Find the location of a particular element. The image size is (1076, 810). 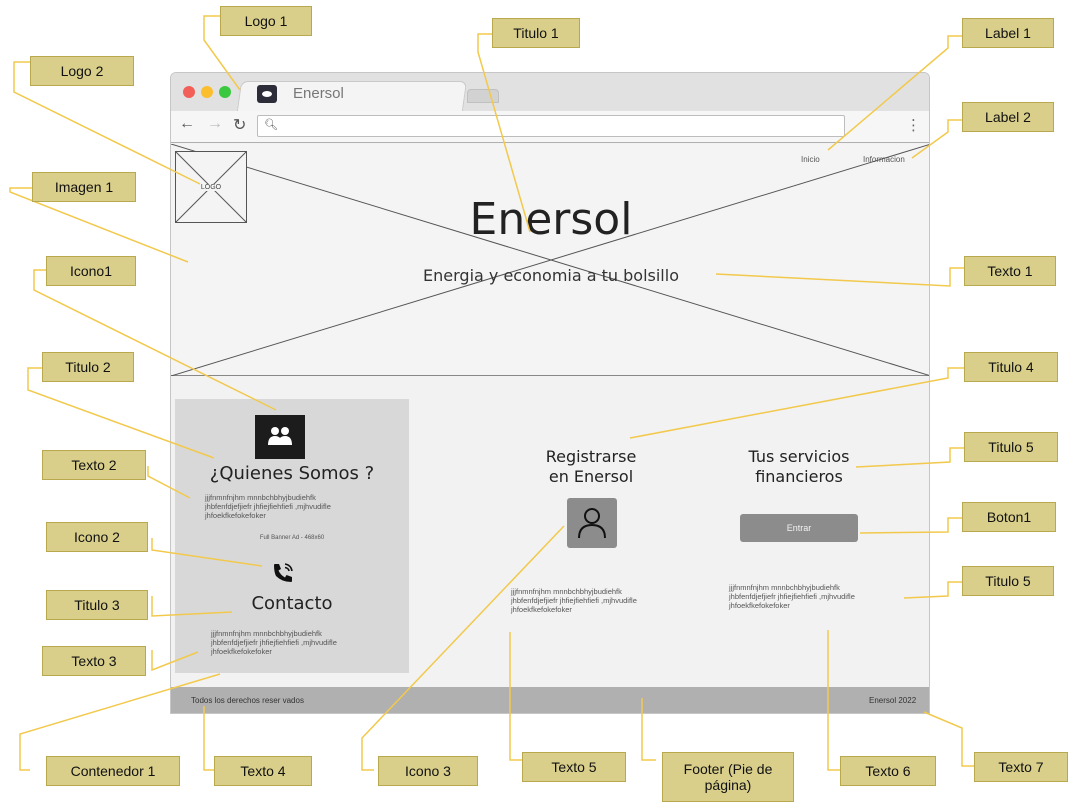

callout-icono-1: Icono1 is located at coordinates (91, 271).